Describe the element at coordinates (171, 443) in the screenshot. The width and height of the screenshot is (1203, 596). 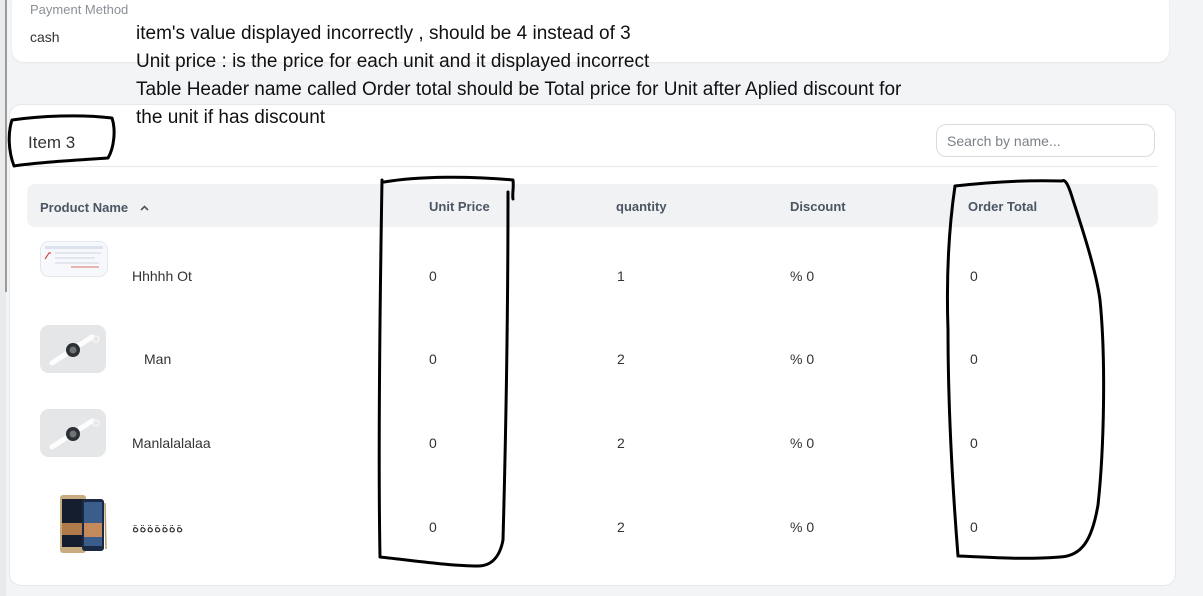
I see `product-name: Manlalalalaa` at that location.